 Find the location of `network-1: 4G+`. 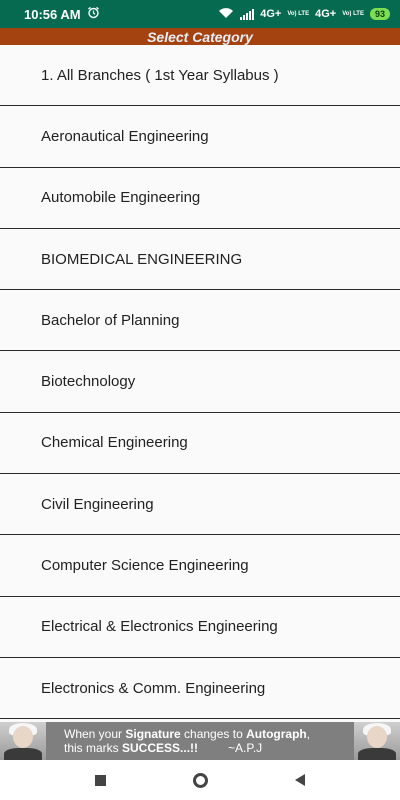

network-1: 4G+ is located at coordinates (271, 14).